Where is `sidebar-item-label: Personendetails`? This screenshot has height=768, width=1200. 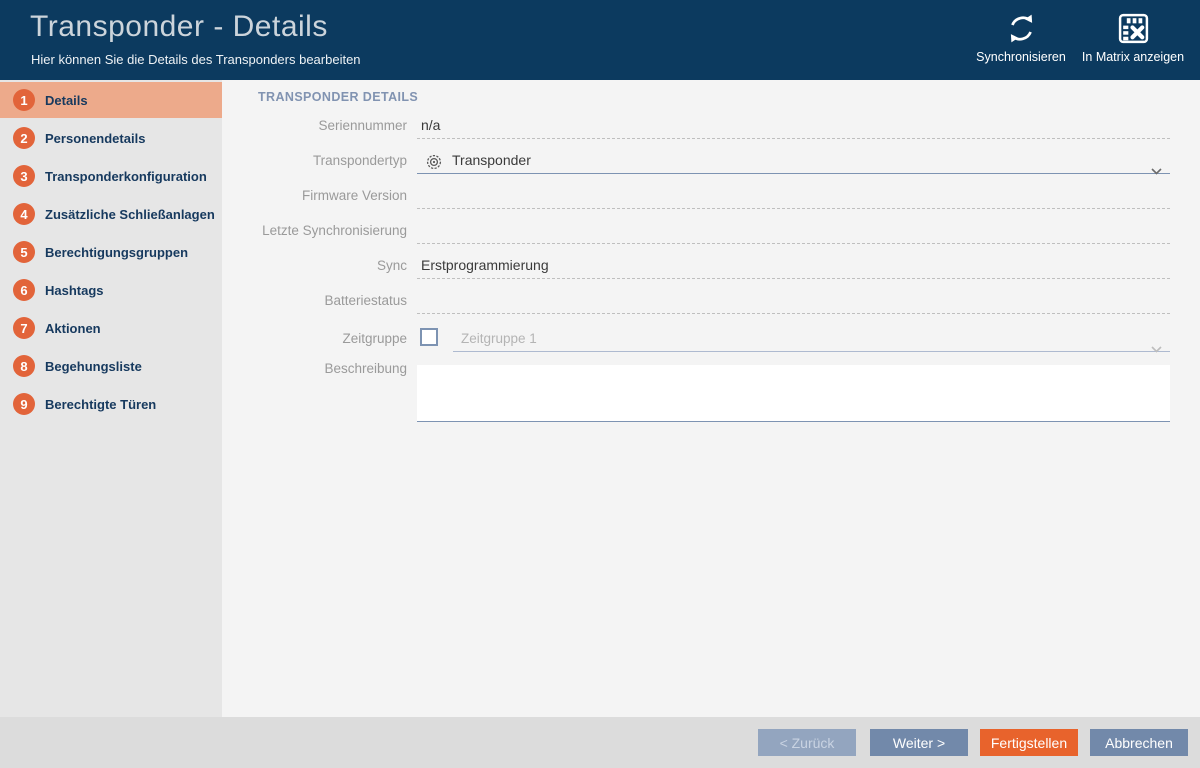
sidebar-item-label: Personendetails is located at coordinates (95, 138).